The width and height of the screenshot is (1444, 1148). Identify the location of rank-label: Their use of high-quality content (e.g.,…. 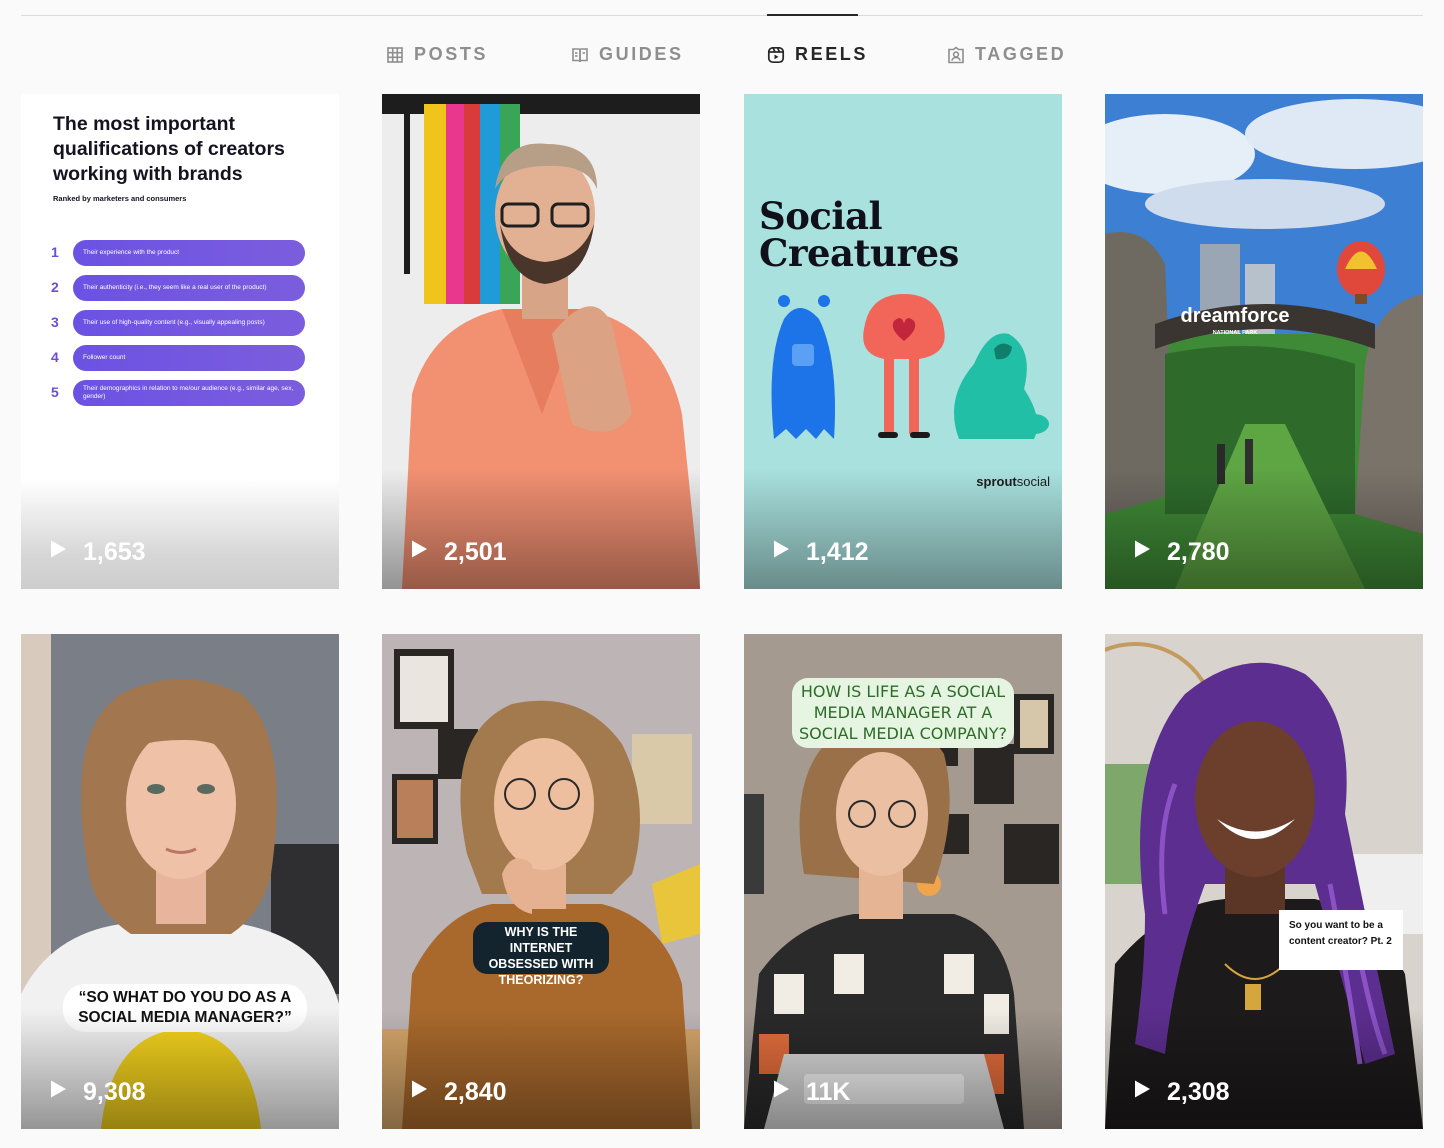
(189, 323).